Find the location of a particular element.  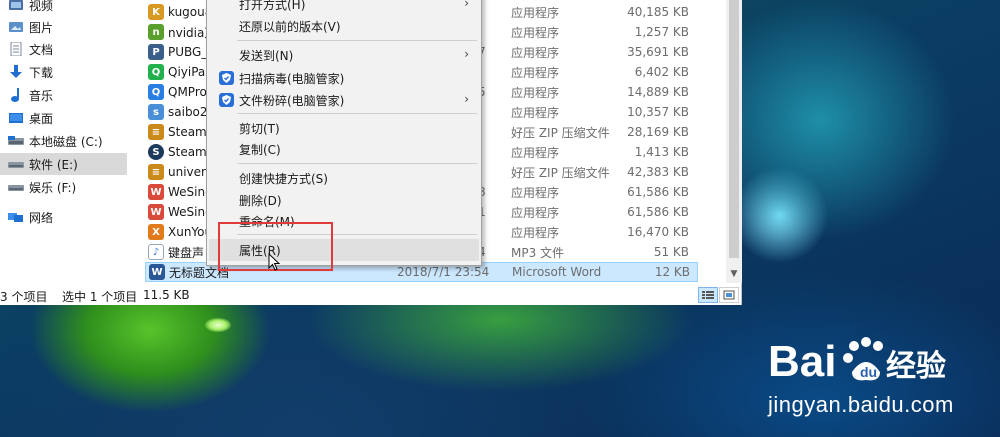

menu-item-label: 打开方式(H) is located at coordinates (272, 6).